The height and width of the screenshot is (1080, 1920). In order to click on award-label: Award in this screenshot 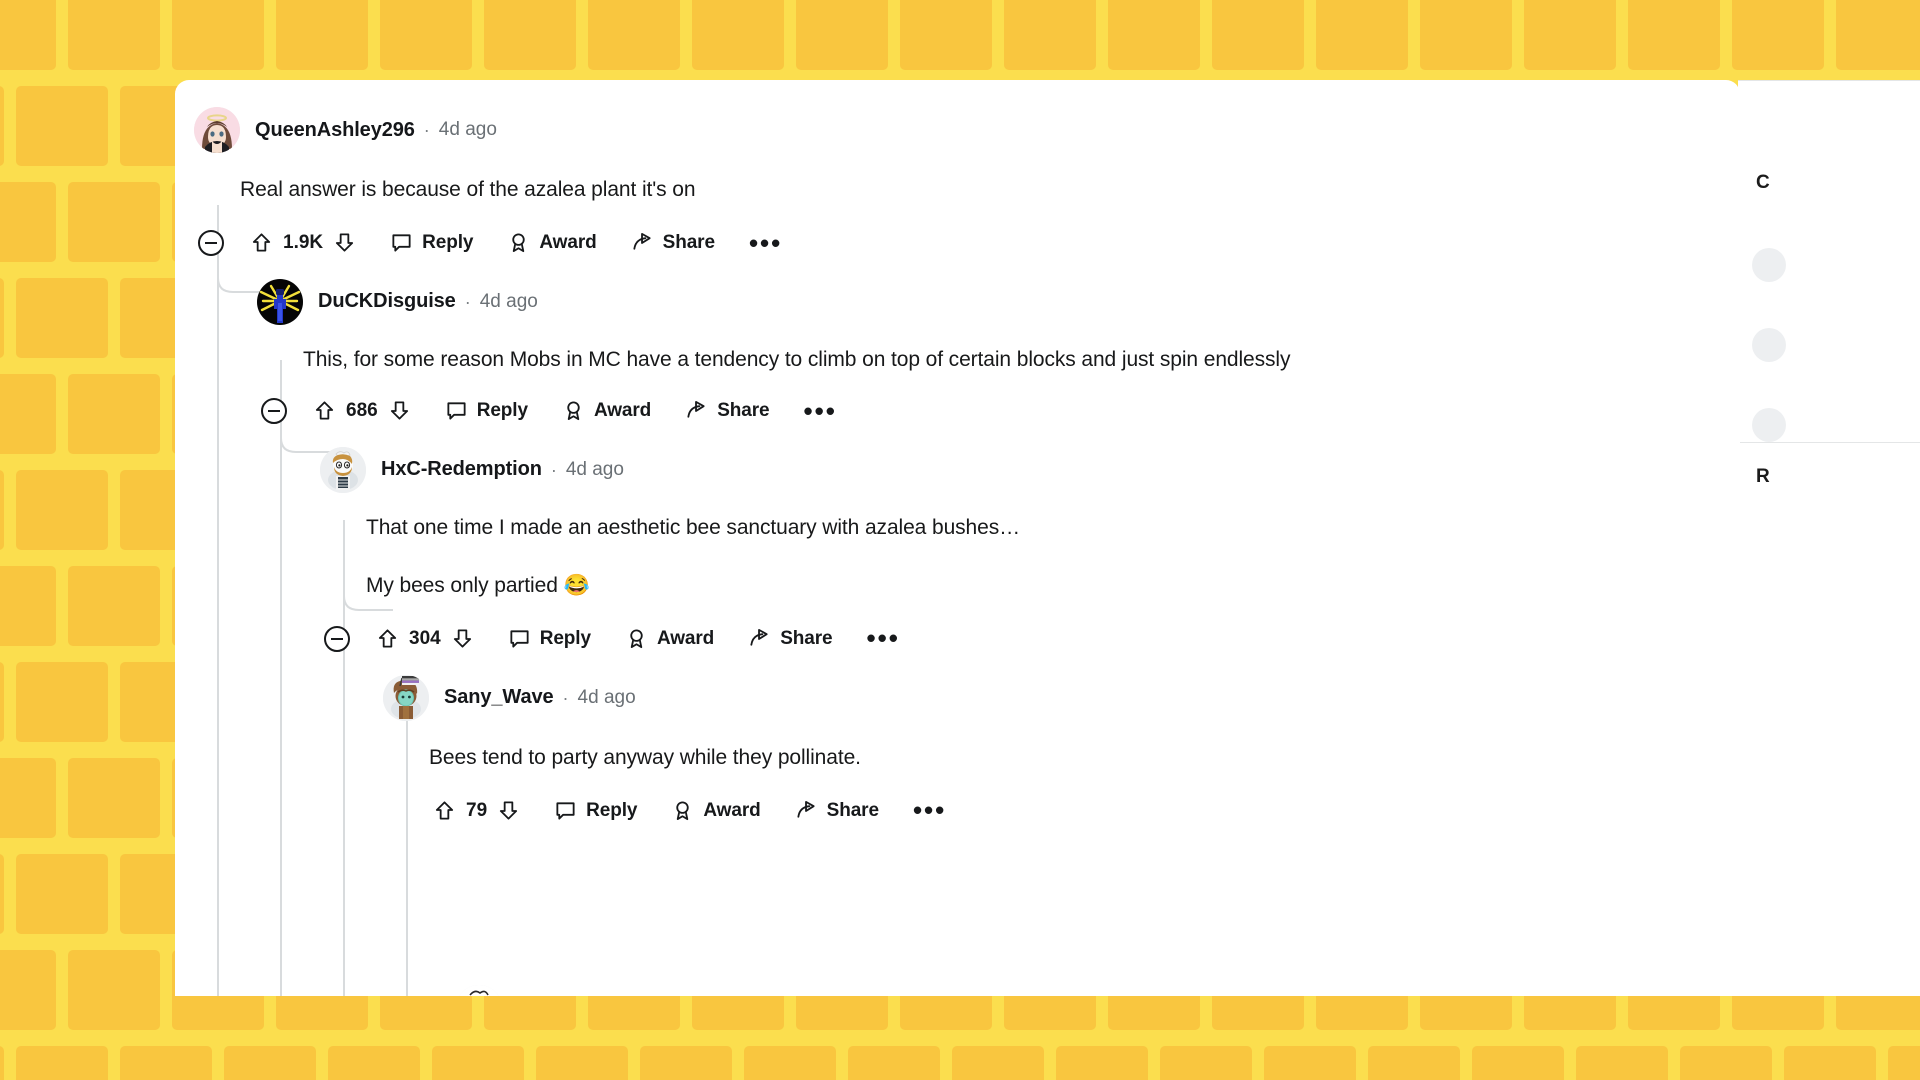, I will do `click(568, 242)`.